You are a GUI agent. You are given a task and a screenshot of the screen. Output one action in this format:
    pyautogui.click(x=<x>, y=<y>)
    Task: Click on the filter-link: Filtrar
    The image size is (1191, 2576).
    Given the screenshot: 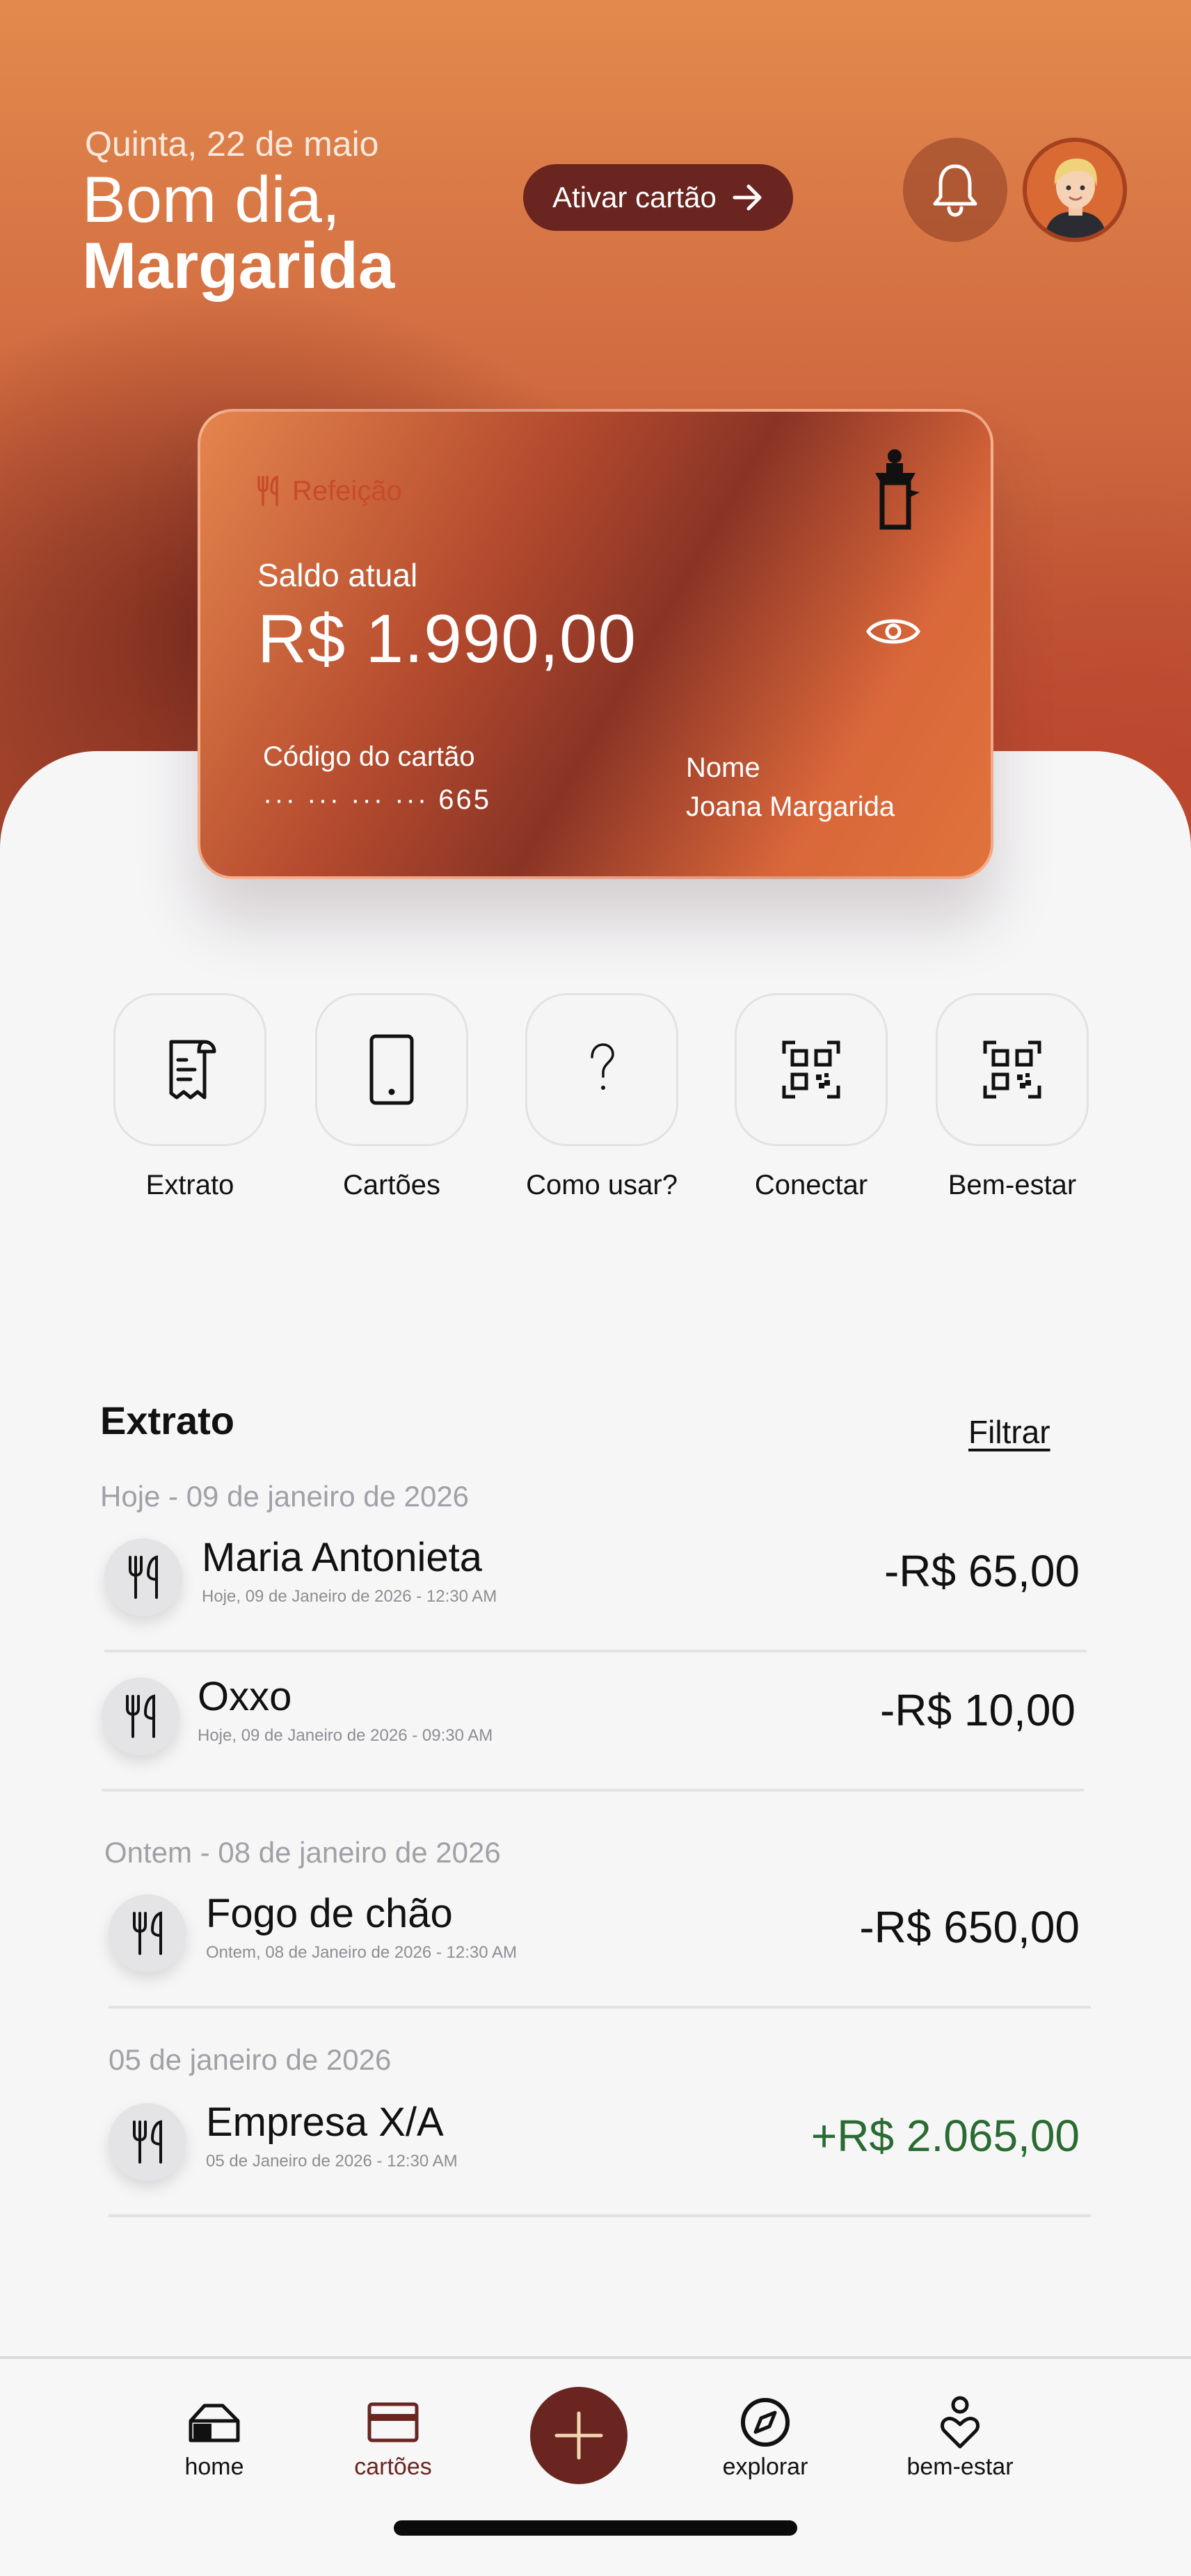 What is the action you would take?
    pyautogui.click(x=1009, y=1432)
    